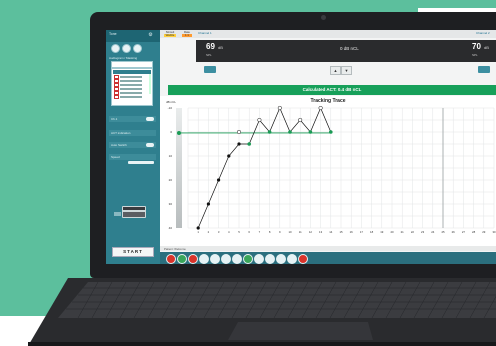 The height and width of the screenshot is (346, 496). What do you see at coordinates (150, 84) in the screenshot?
I see `list-scrollbar` at bounding box center [150, 84].